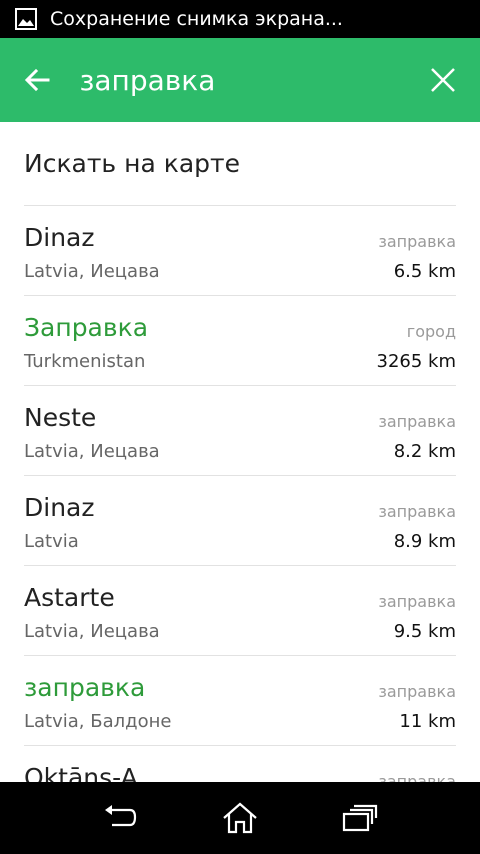 The width and height of the screenshot is (480, 854). Describe the element at coordinates (427, 721) in the screenshot. I see `result-distance: 11 km` at that location.